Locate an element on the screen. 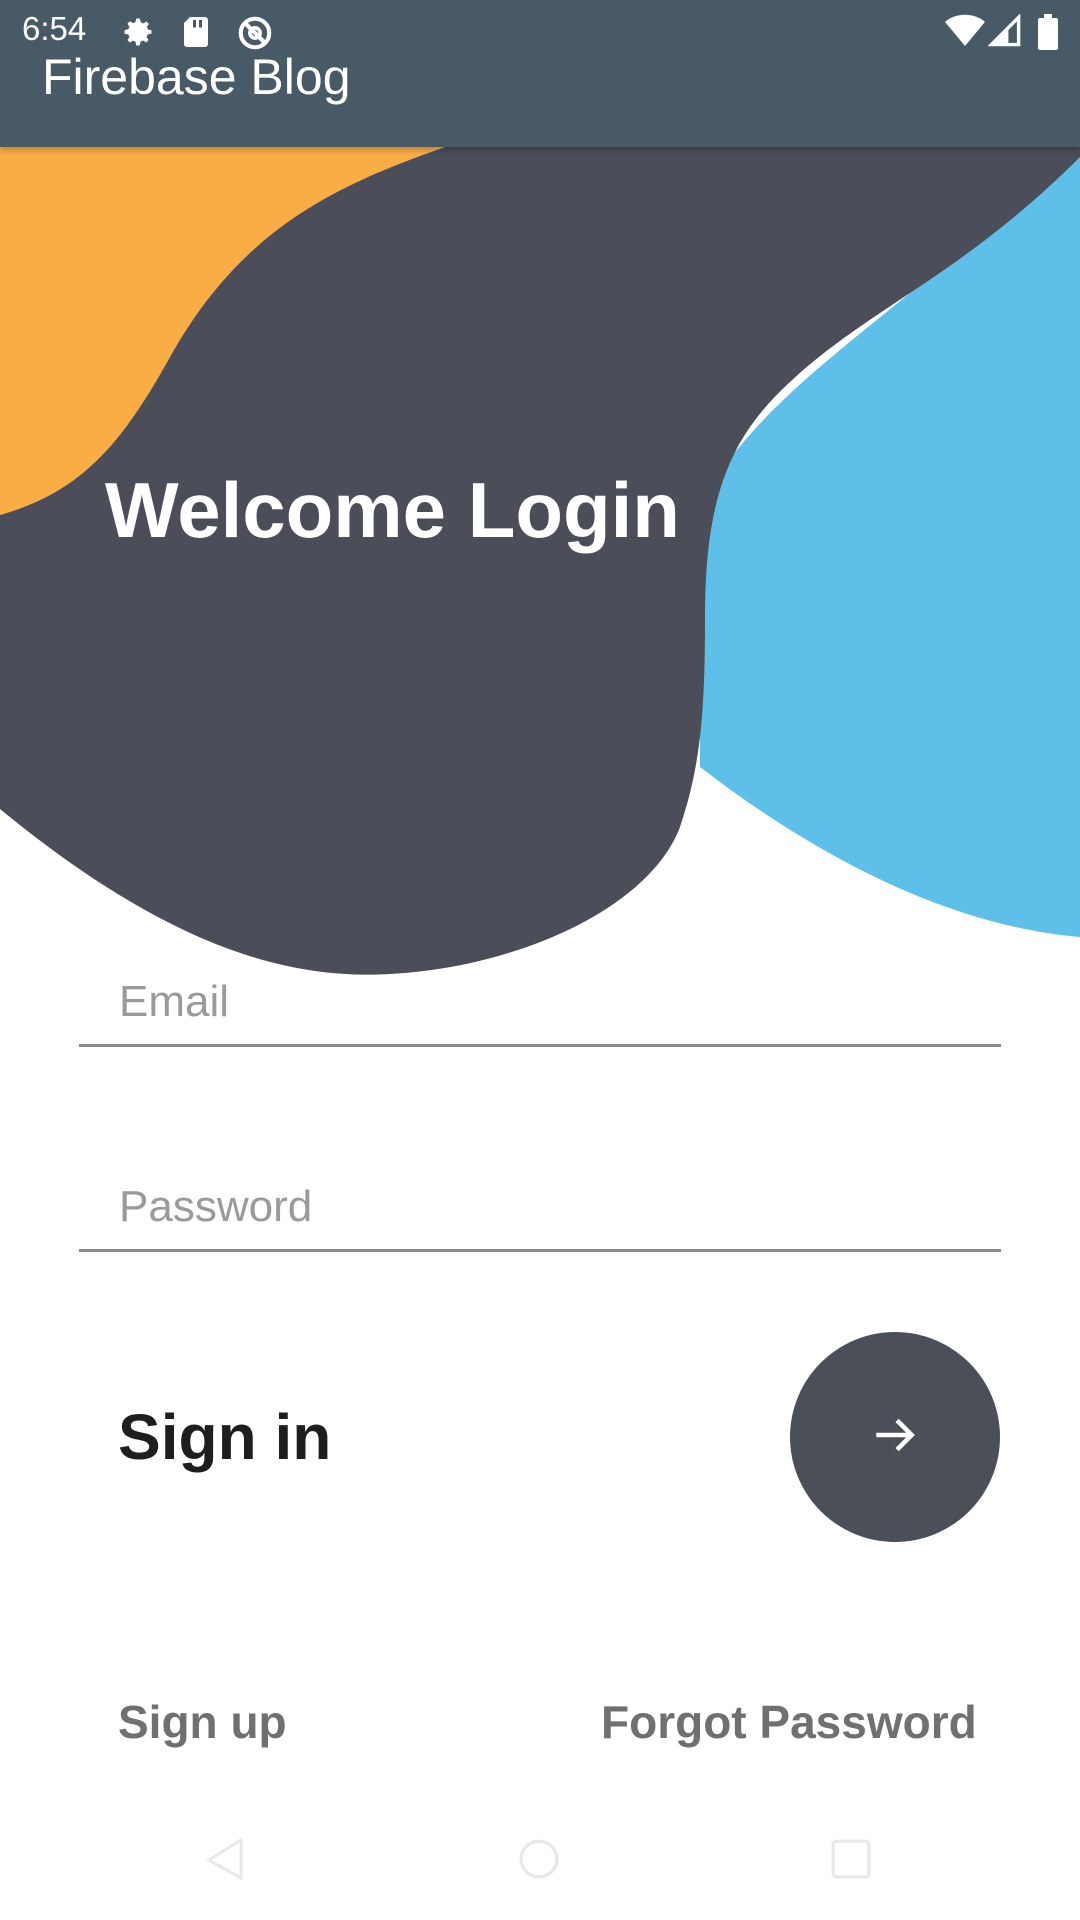 The height and width of the screenshot is (1920, 1080). password-field-container is located at coordinates (540, 1197).